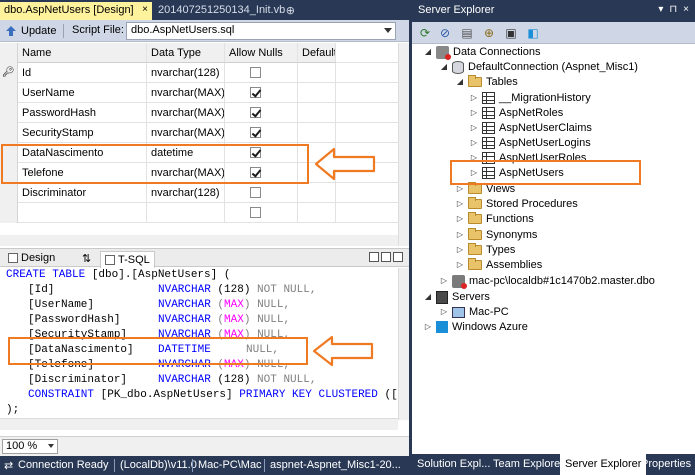 Image resolution: width=695 pixels, height=475 pixels. What do you see at coordinates (199, 240) in the screenshot?
I see `grid-horizontal-scrollbar` at bounding box center [199, 240].